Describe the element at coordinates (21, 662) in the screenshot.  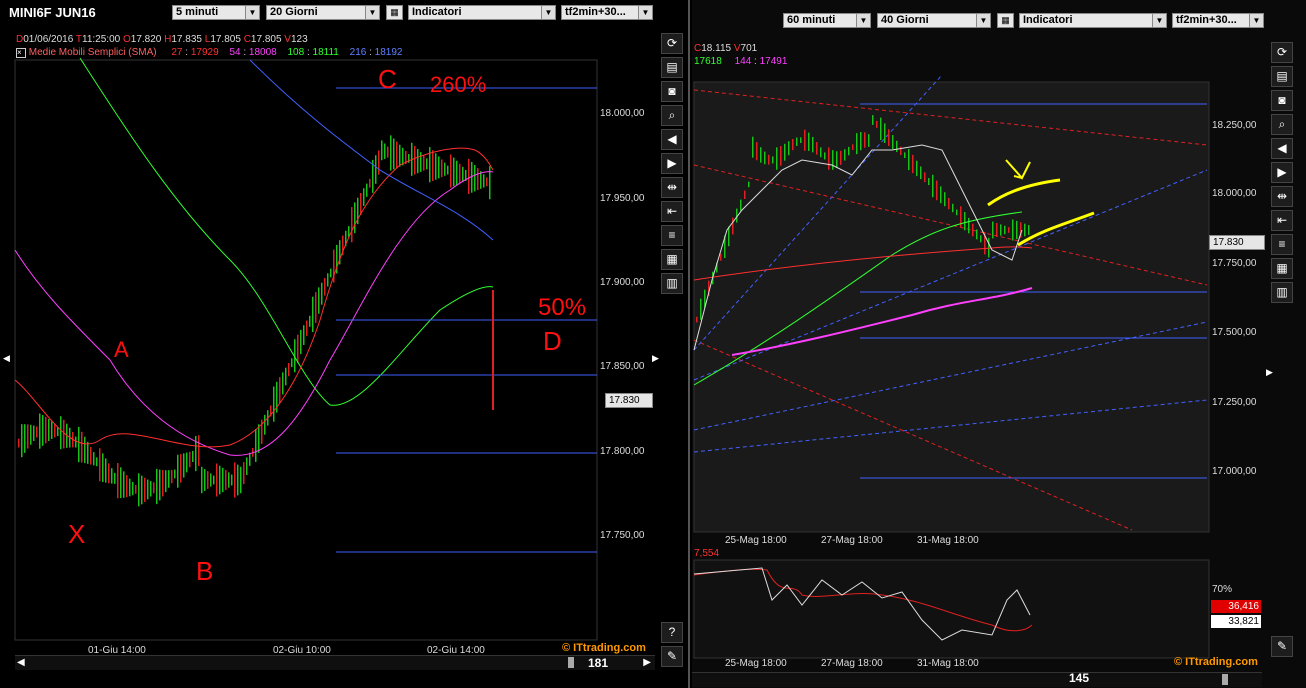
I see `scroll-left-icon: ◀` at that location.